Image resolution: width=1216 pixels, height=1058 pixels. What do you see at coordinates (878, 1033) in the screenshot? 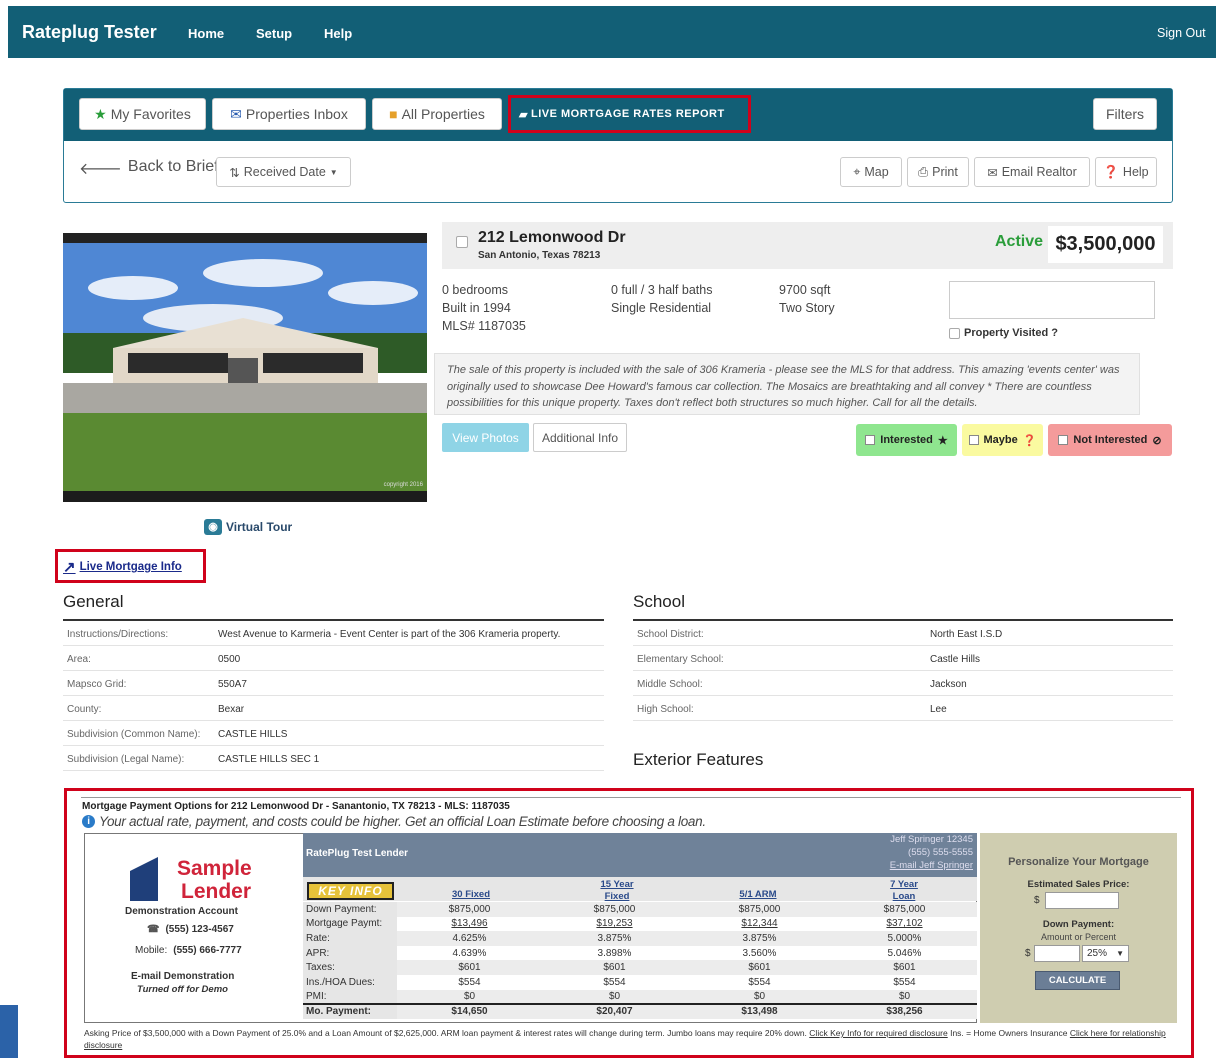
I see `key-info-disclosure-link: Click Key Info for required disclosure` at bounding box center [878, 1033].